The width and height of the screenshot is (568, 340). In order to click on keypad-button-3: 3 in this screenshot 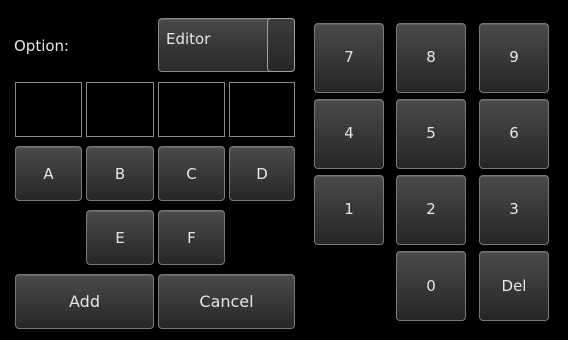, I will do `click(514, 210)`.